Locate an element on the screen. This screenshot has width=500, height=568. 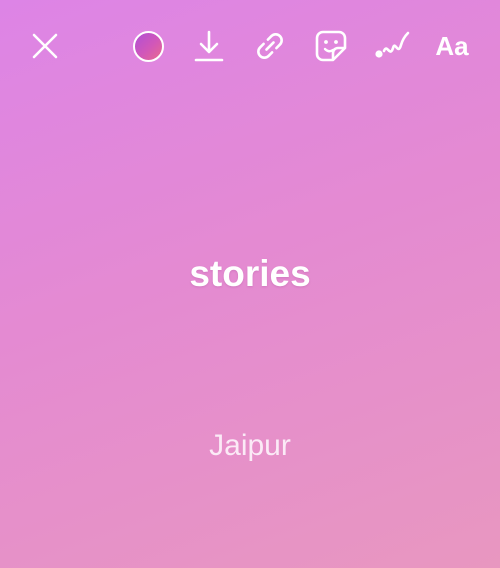
close-button is located at coordinates (45, 46).